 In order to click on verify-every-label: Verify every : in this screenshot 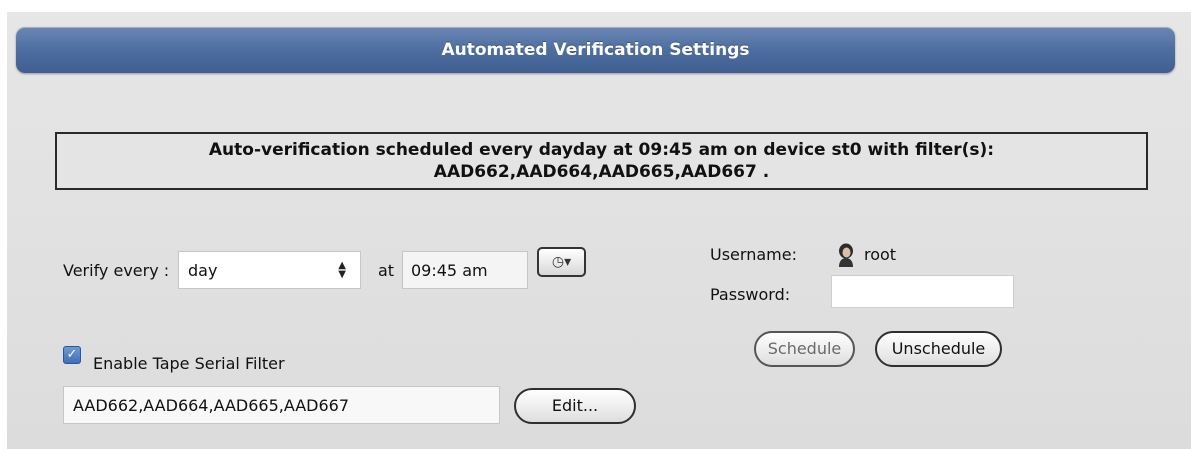, I will do `click(116, 270)`.